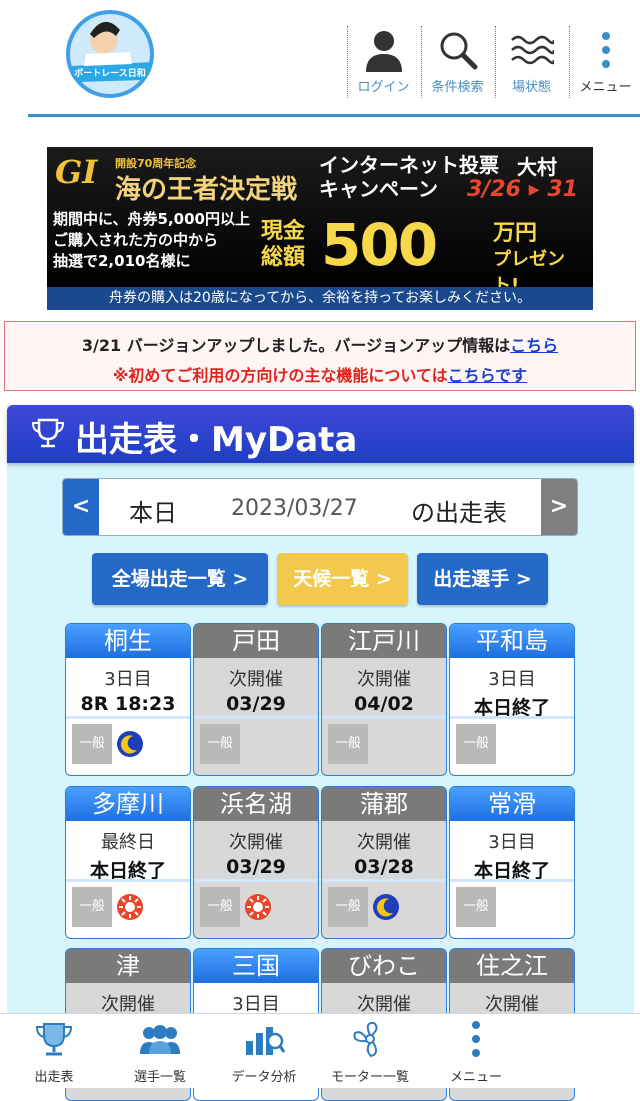  Describe the element at coordinates (531, 87) in the screenshot. I see `venue-status-label: 場状態` at that location.